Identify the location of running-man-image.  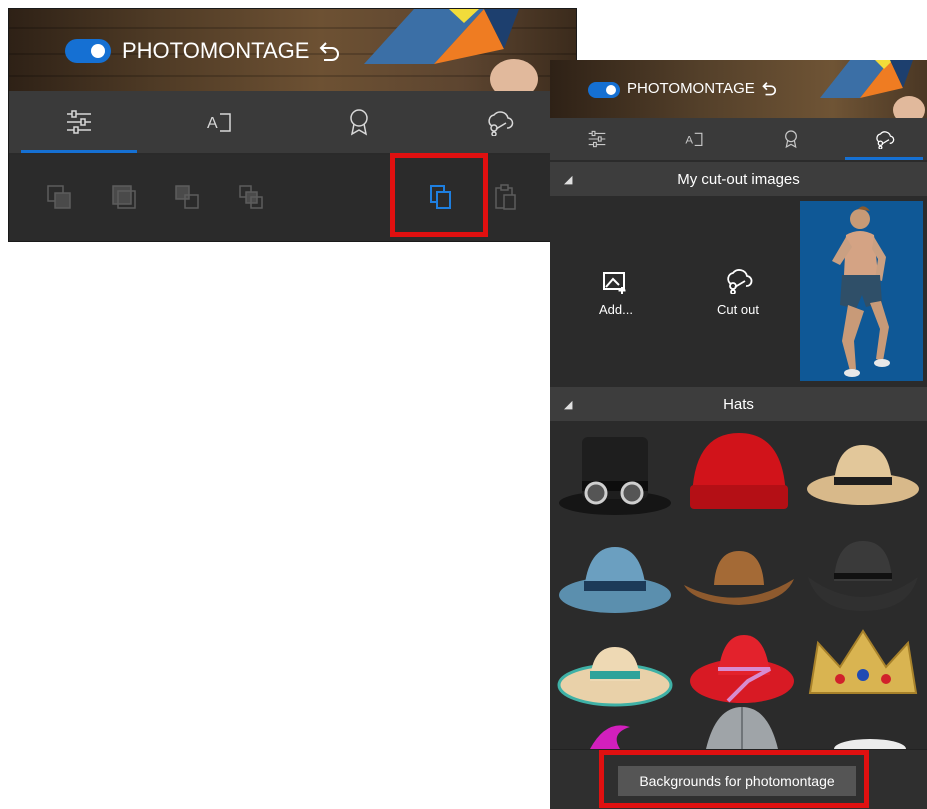
(861, 291).